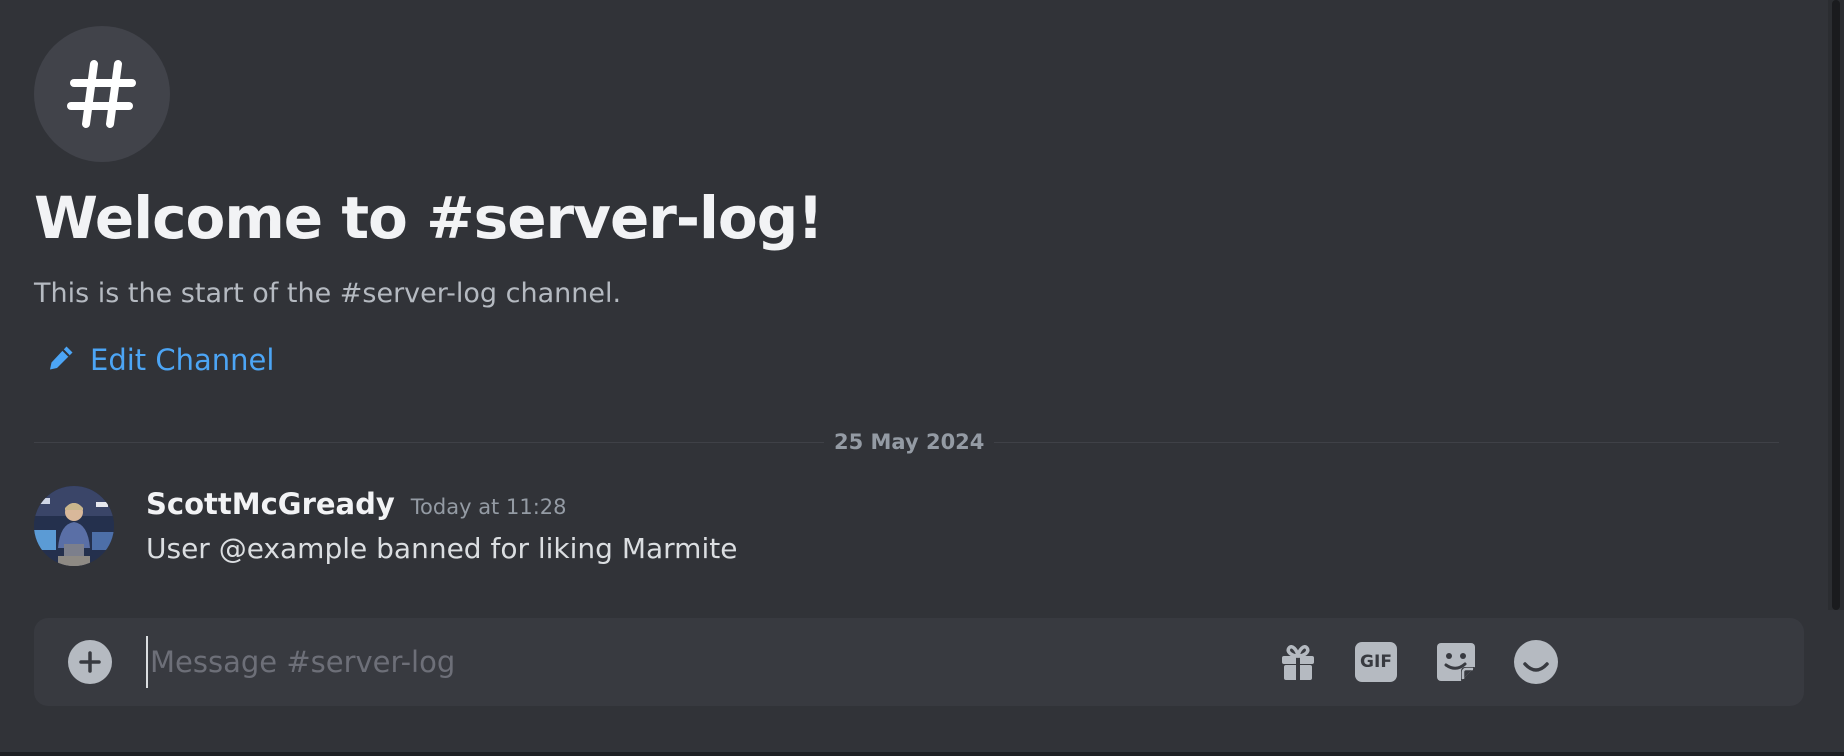 The height and width of the screenshot is (756, 1844). What do you see at coordinates (90, 662) in the screenshot?
I see `plus-circle-icon` at bounding box center [90, 662].